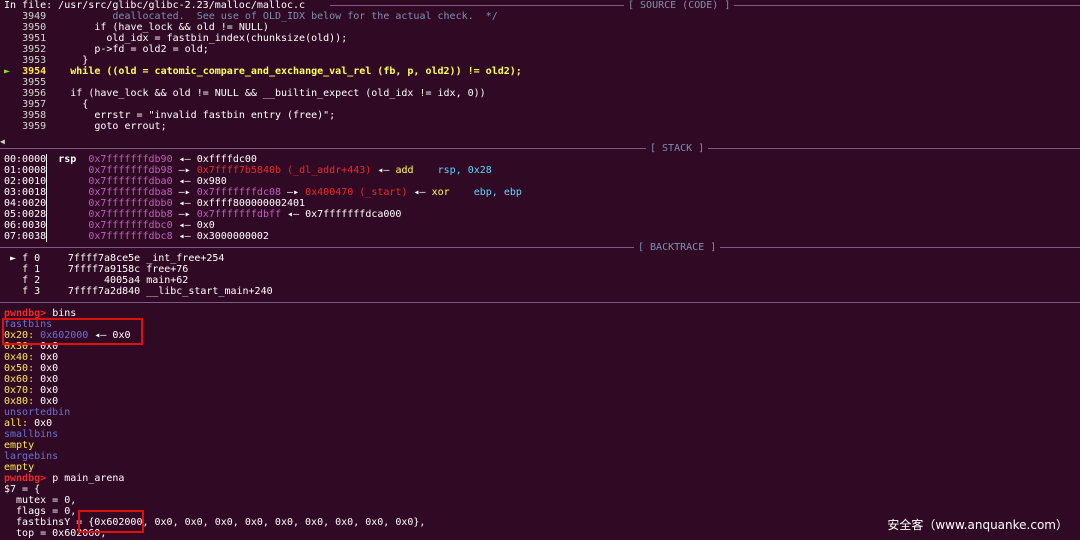 This screenshot has width=1080, height=540. What do you see at coordinates (404, 170) in the screenshot?
I see `instruction-mnemonic: add` at bounding box center [404, 170].